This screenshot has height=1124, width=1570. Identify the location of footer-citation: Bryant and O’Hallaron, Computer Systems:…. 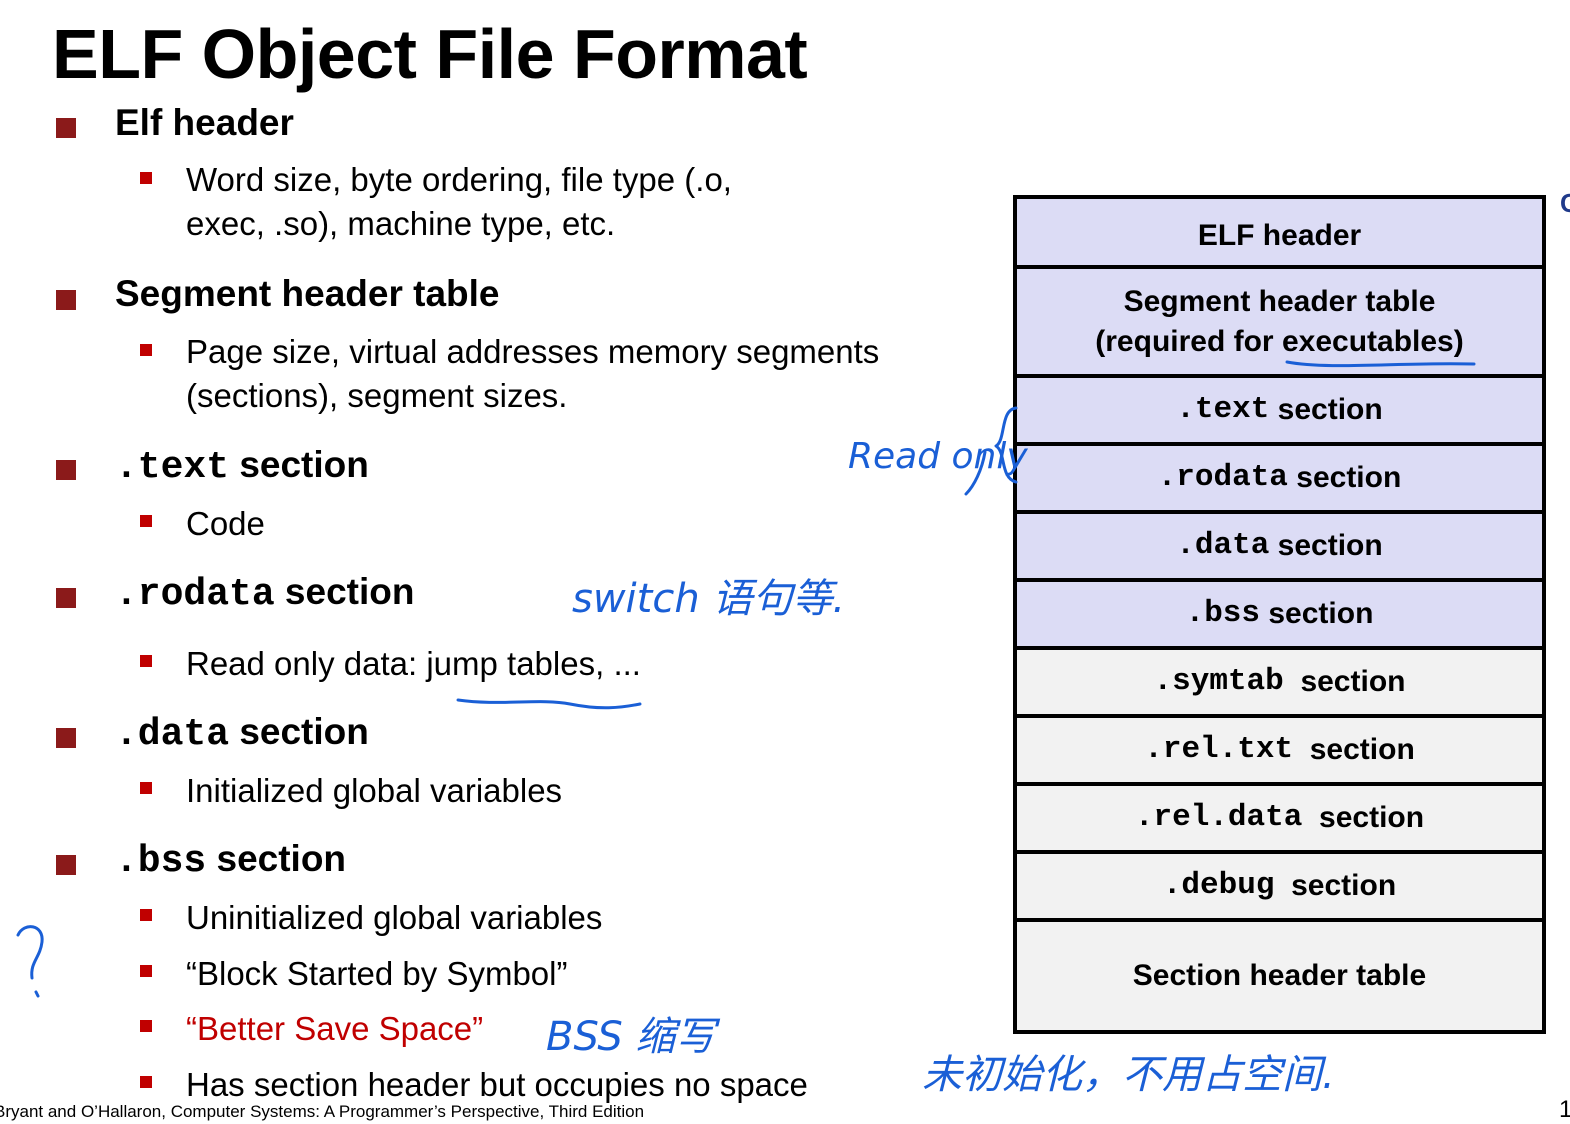
(322, 1111).